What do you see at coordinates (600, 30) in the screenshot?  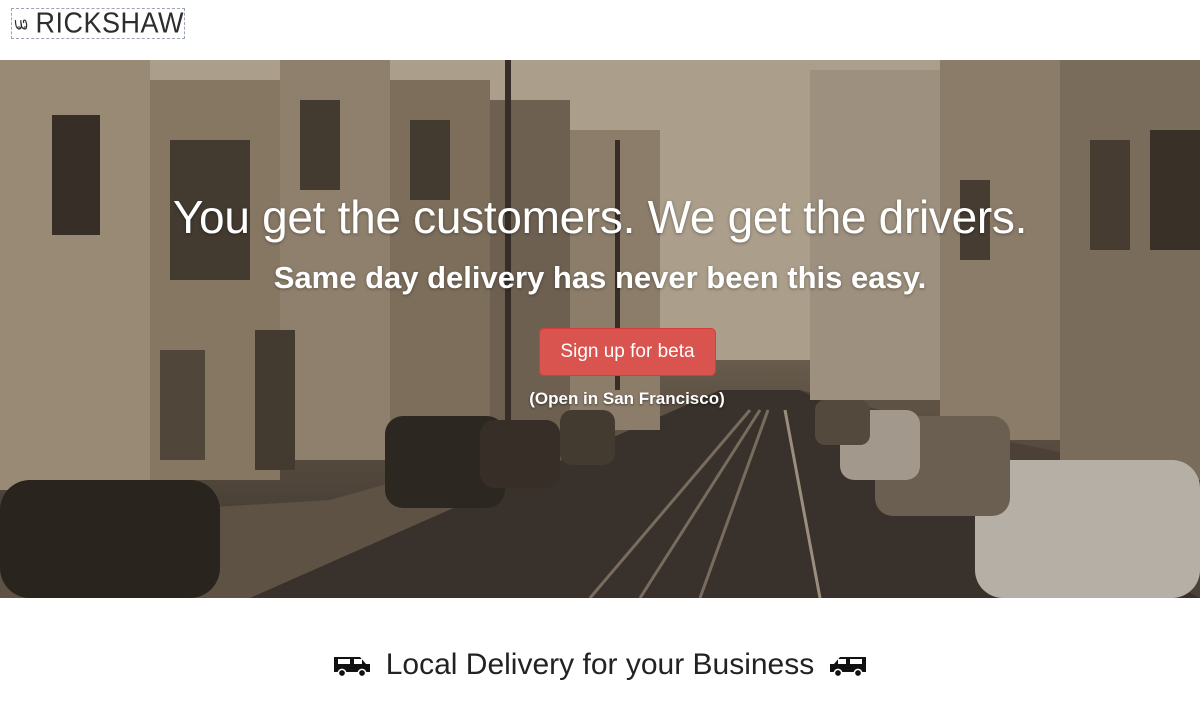 I see `top-bar: RICKSHAW` at bounding box center [600, 30].